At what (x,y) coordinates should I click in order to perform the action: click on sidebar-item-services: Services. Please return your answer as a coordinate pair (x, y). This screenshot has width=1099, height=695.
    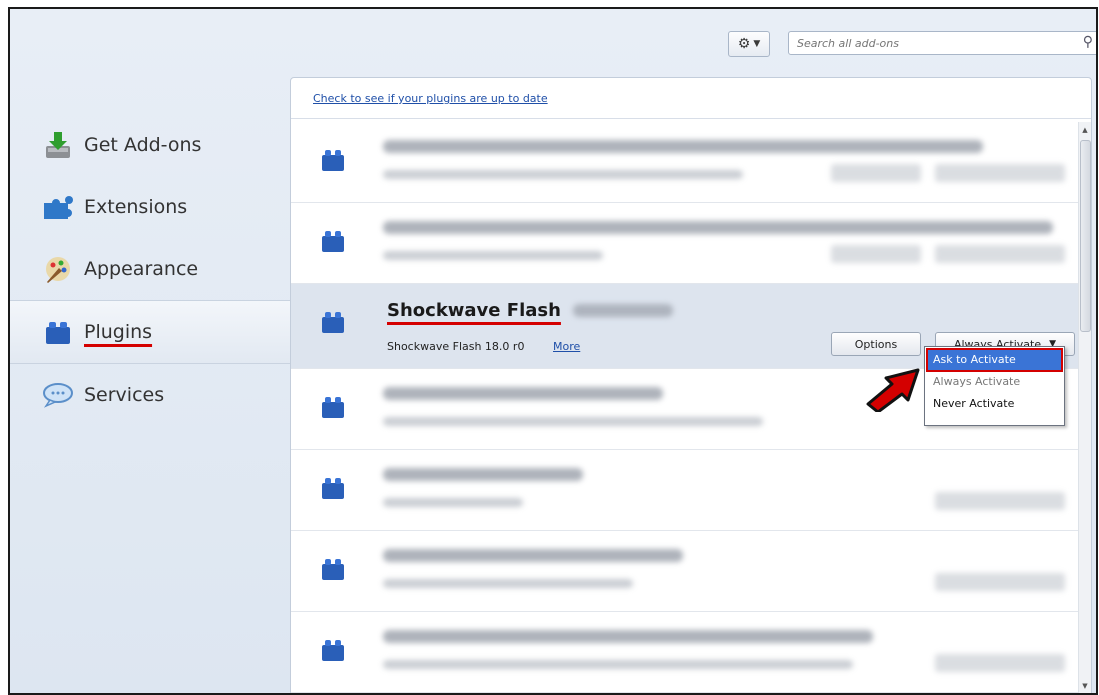
    Looking at the image, I should click on (150, 395).